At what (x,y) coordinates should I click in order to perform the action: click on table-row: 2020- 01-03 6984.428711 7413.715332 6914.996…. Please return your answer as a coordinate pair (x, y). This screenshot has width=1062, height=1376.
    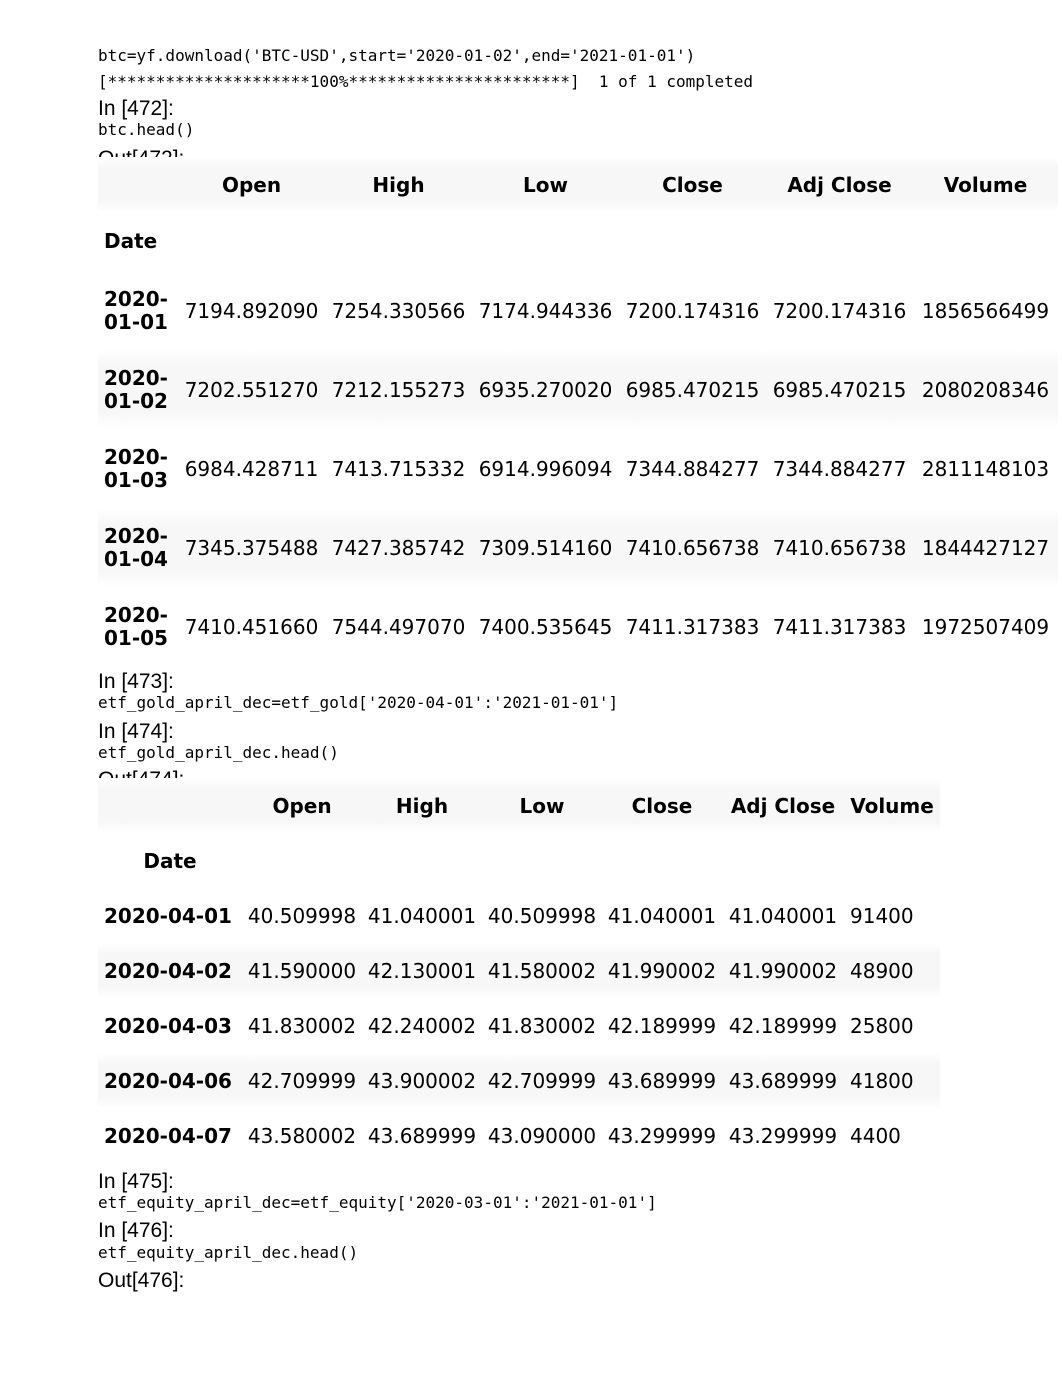
    Looking at the image, I should click on (578, 468).